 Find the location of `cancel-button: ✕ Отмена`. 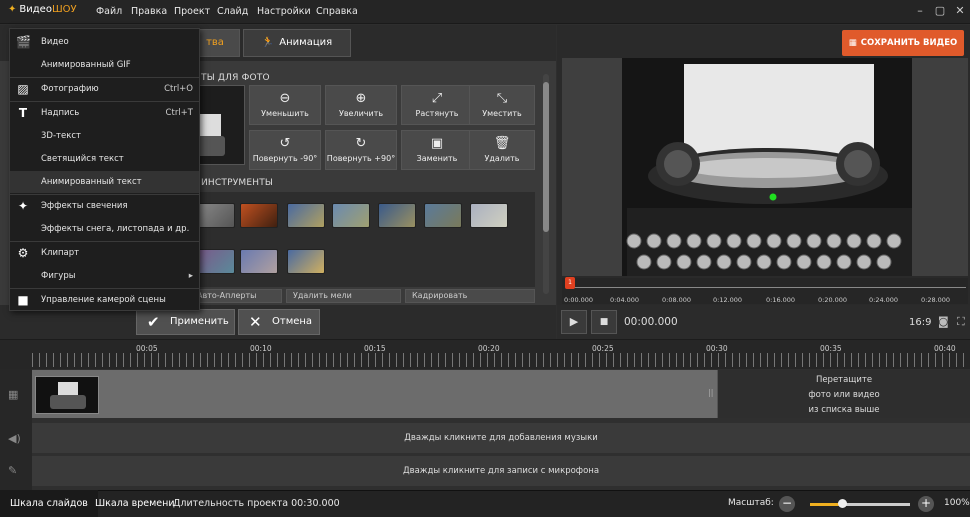

cancel-button: ✕ Отмена is located at coordinates (279, 322).